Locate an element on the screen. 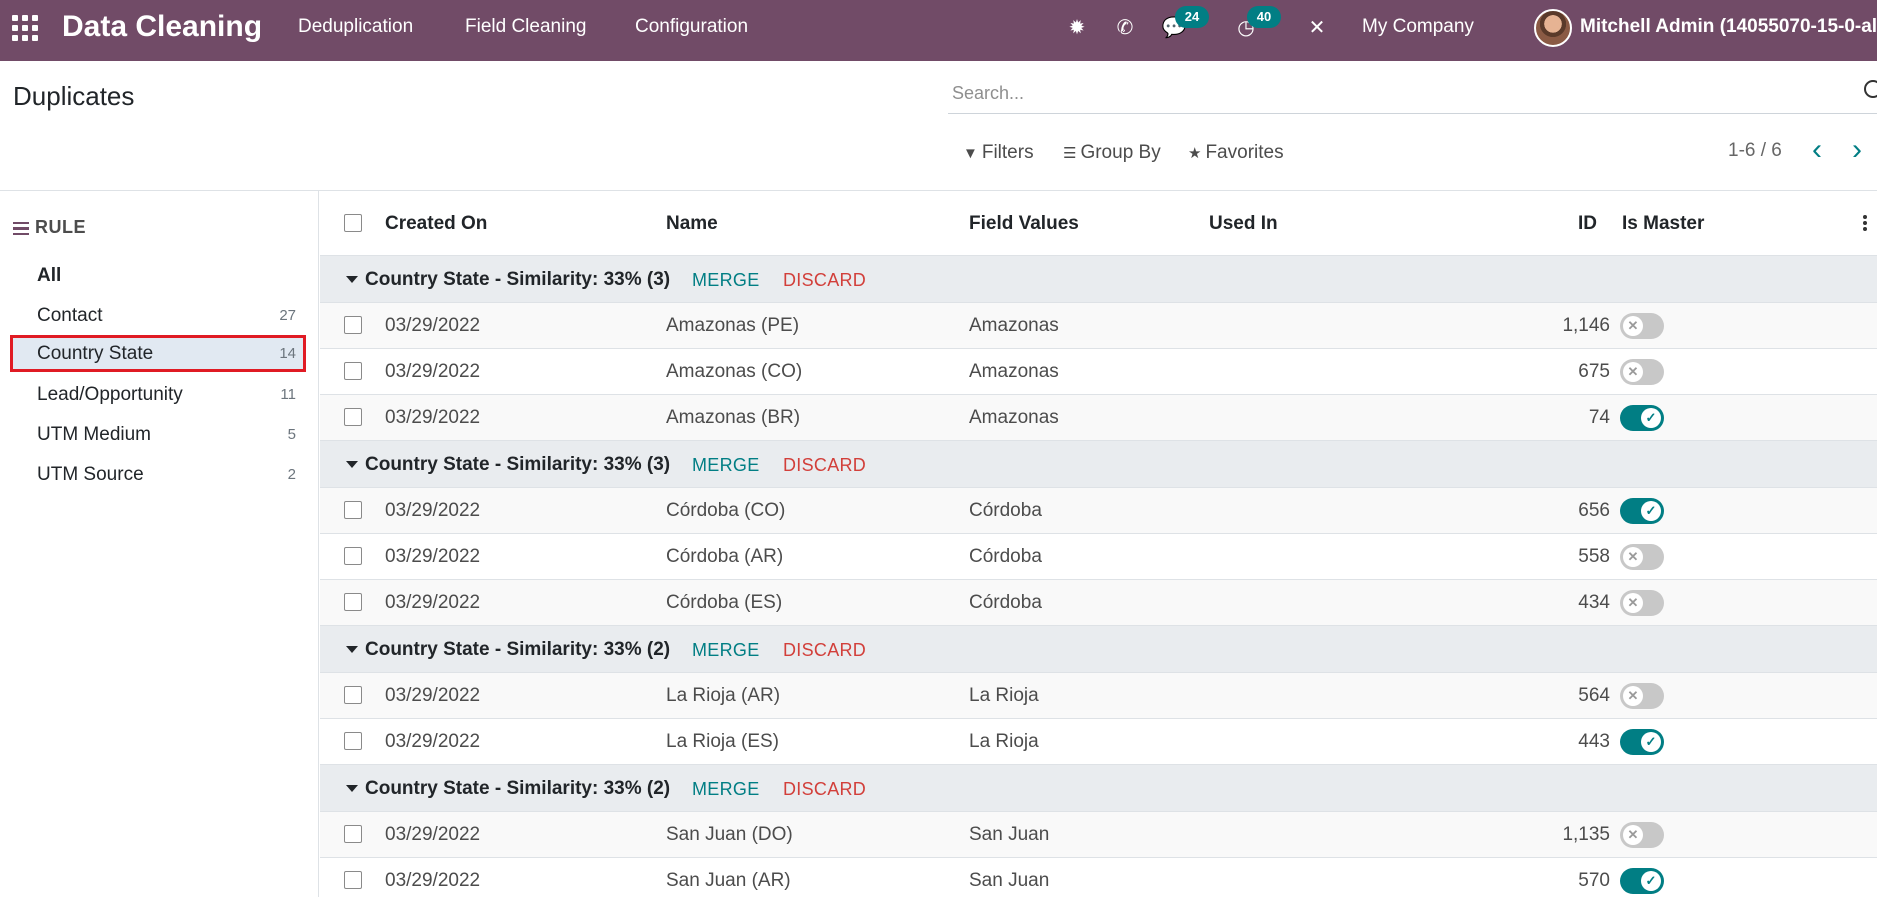 The width and height of the screenshot is (1877, 903). table-row: 03/29/2022 Córdoba (ES) Córdoba 434 ✕ is located at coordinates (1098, 602).